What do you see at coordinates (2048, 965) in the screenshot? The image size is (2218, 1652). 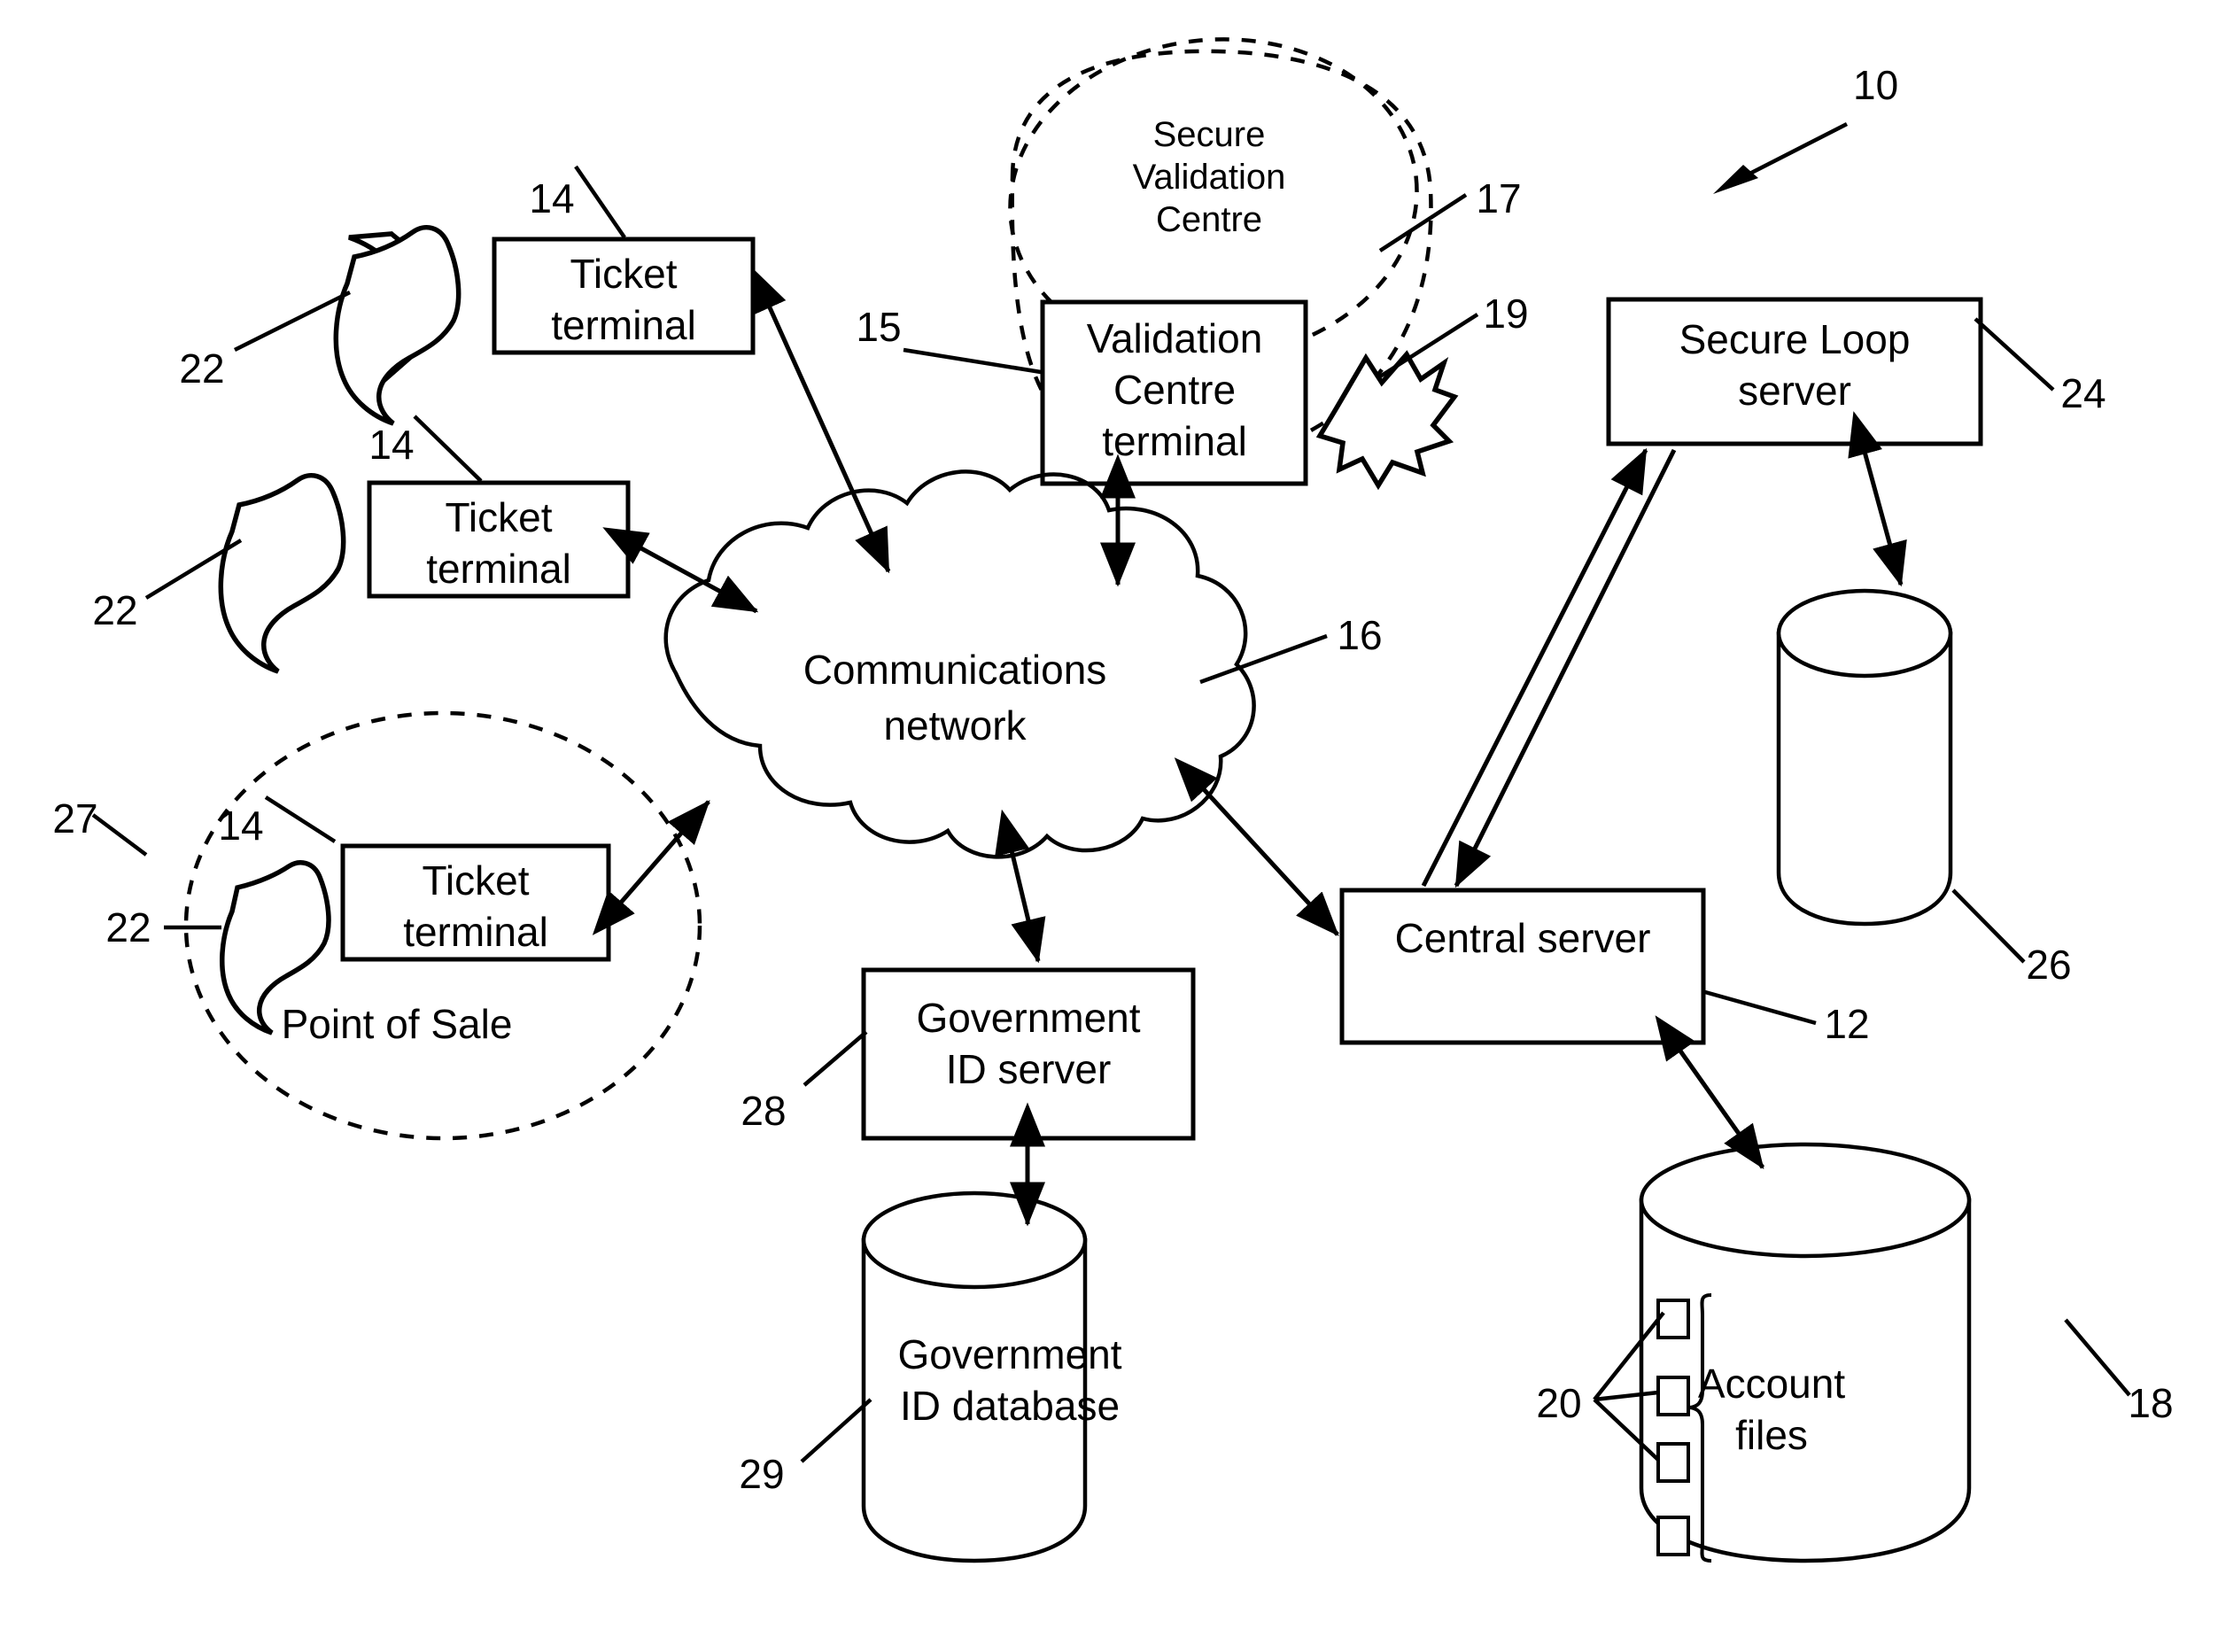 I see `ref-num-26: 26` at bounding box center [2048, 965].